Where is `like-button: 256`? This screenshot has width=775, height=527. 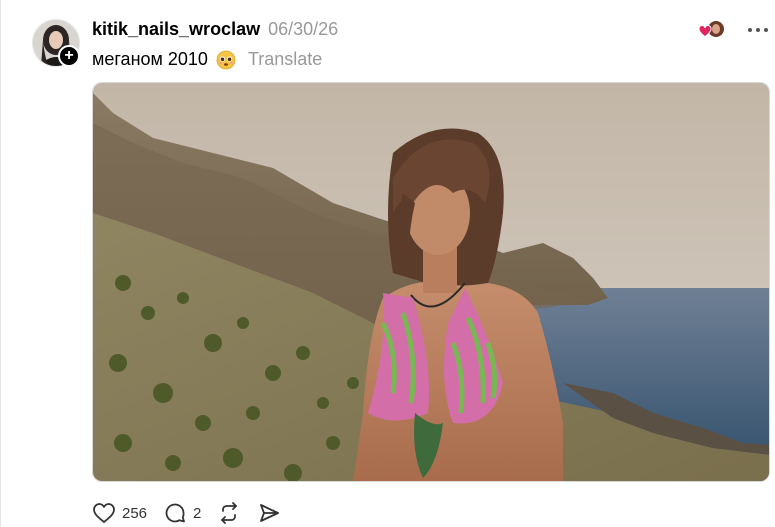 like-button: 256 is located at coordinates (119, 513).